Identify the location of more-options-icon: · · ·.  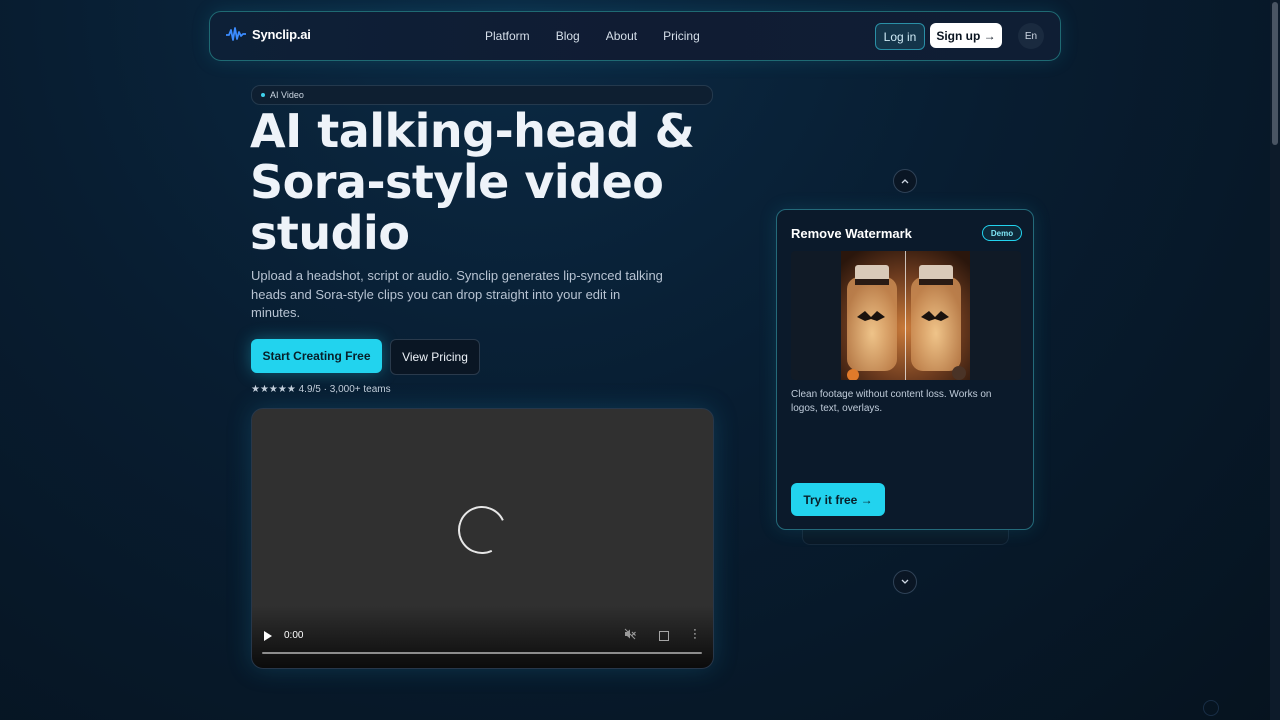
(695, 634).